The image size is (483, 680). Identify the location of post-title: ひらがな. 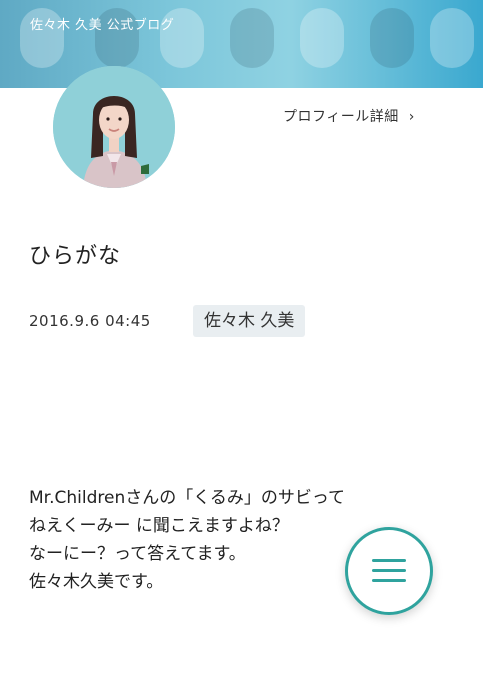
(75, 256).